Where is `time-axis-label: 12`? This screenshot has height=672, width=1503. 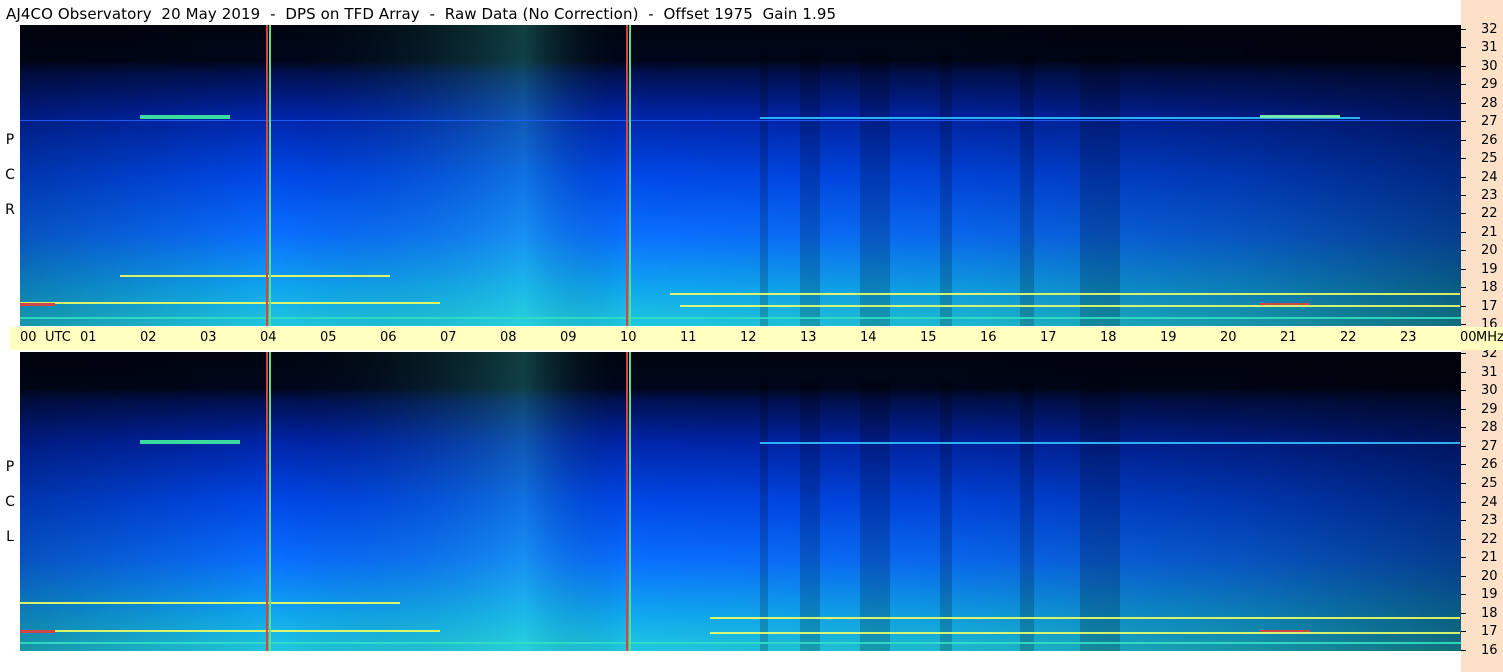
time-axis-label: 12 is located at coordinates (748, 337).